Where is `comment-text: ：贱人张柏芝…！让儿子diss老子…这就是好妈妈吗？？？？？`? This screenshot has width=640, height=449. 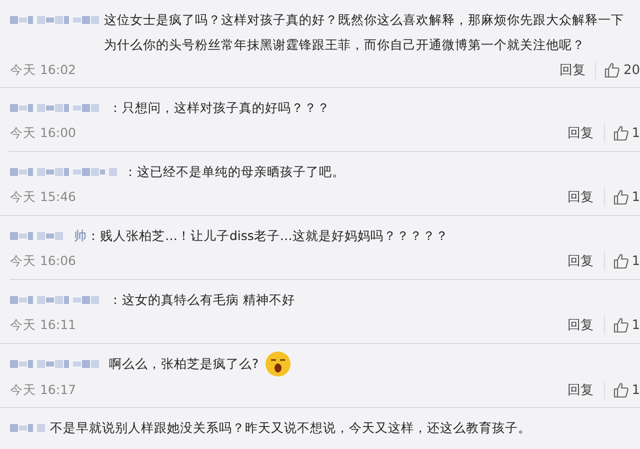 comment-text: ：贱人张柏芝…！让儿子diss老子…这就是好妈妈吗？？？？？ is located at coordinates (267, 236).